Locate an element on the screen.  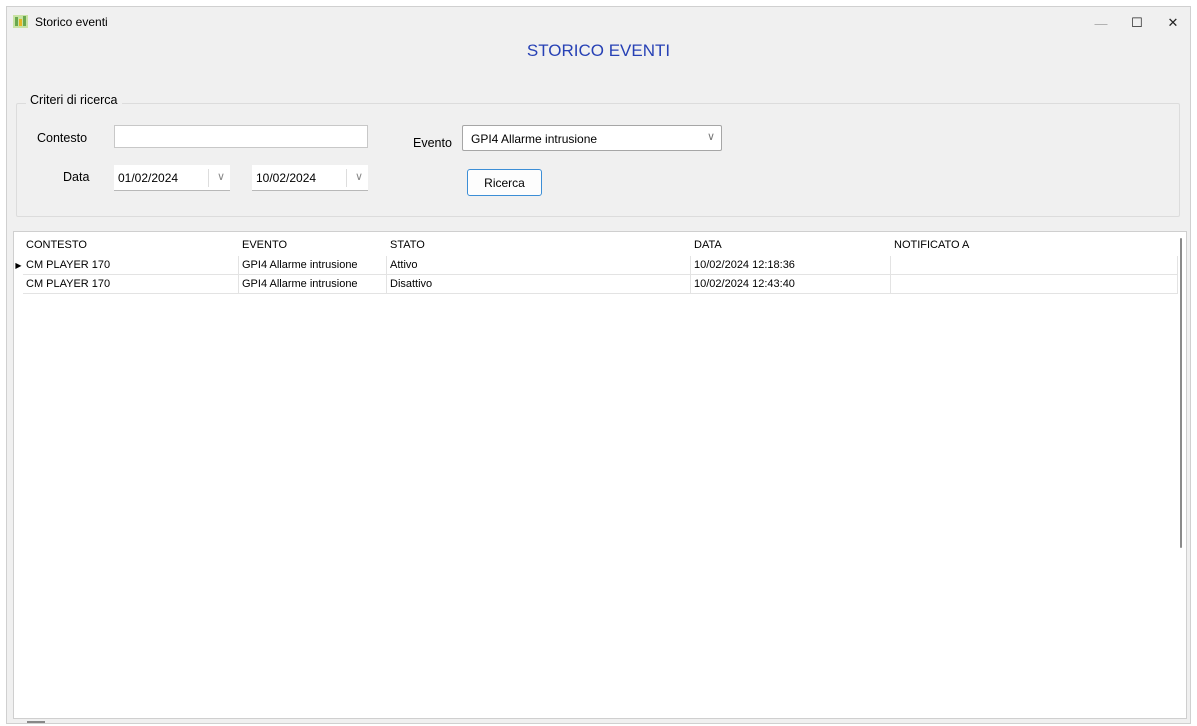
app-icon is located at coordinates (20, 21).